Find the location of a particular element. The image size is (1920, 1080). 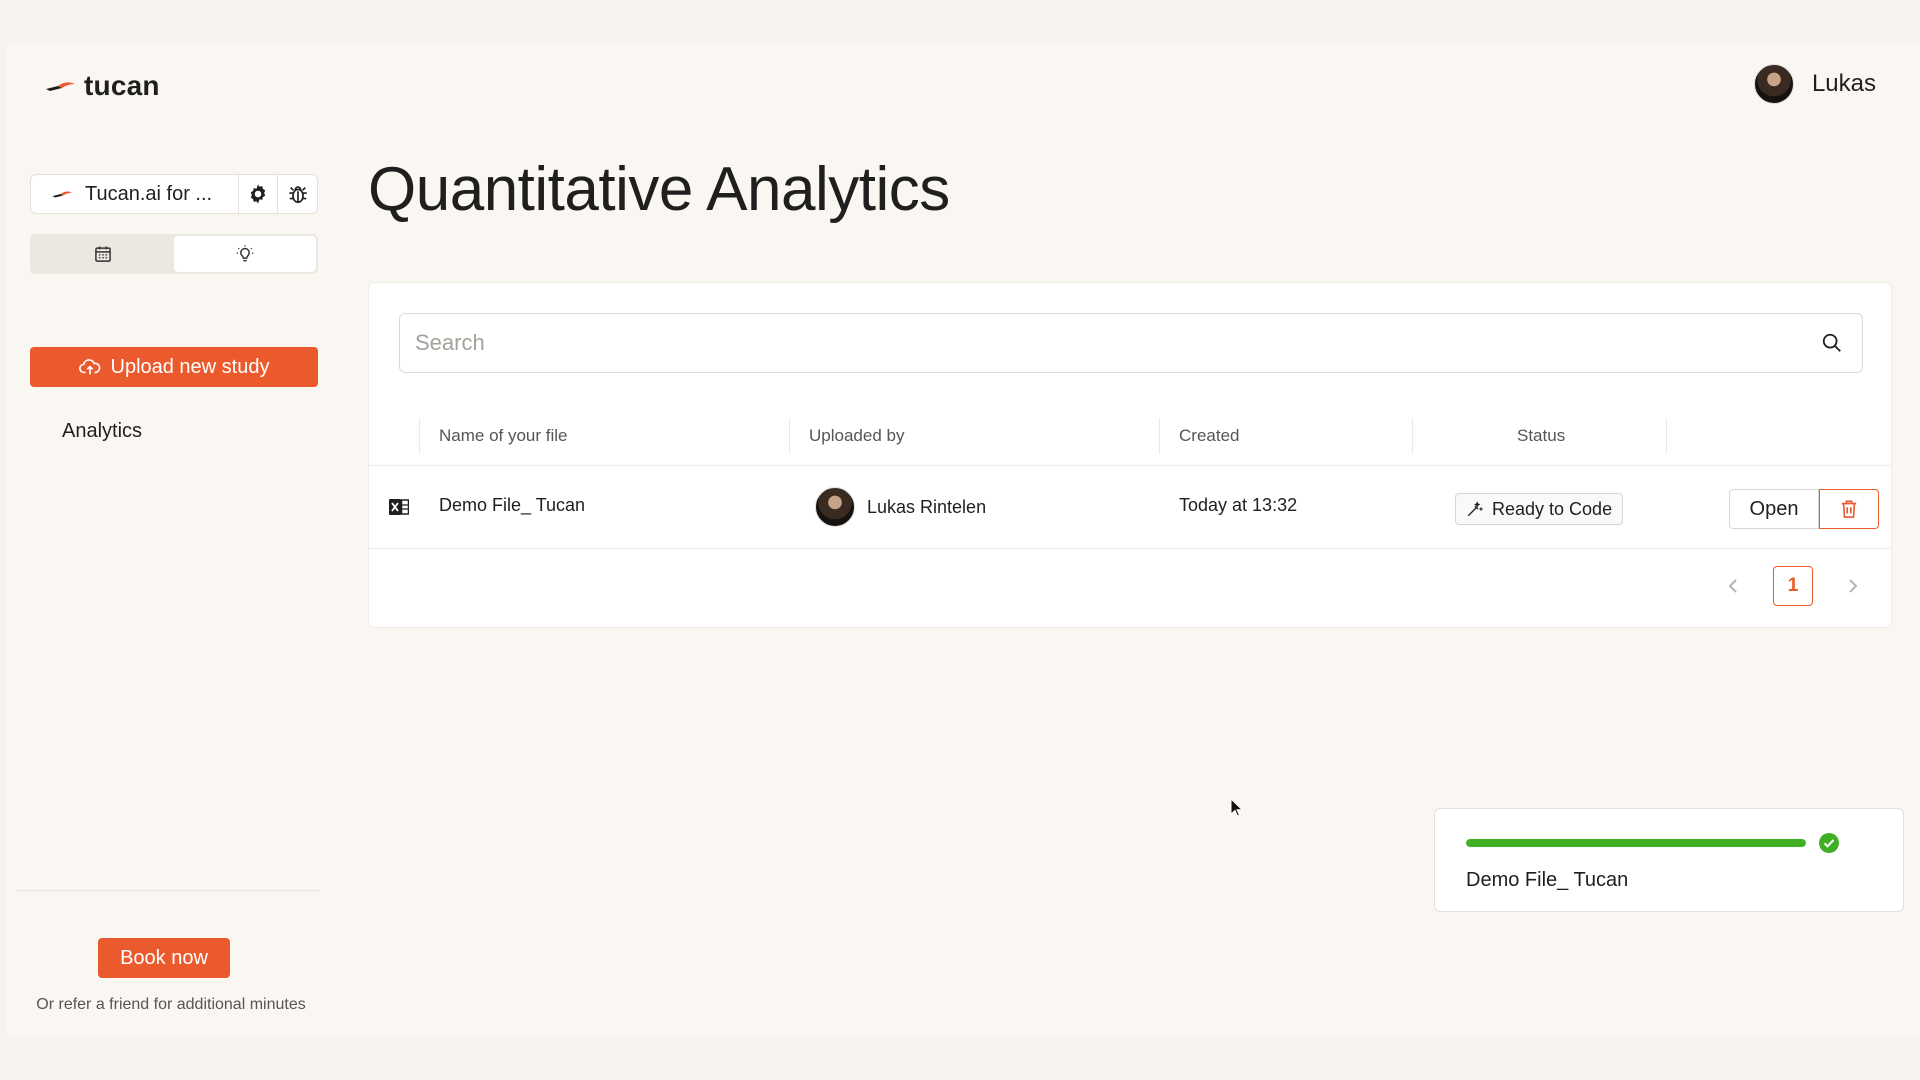

search-input is located at coordinates (1101, 343).